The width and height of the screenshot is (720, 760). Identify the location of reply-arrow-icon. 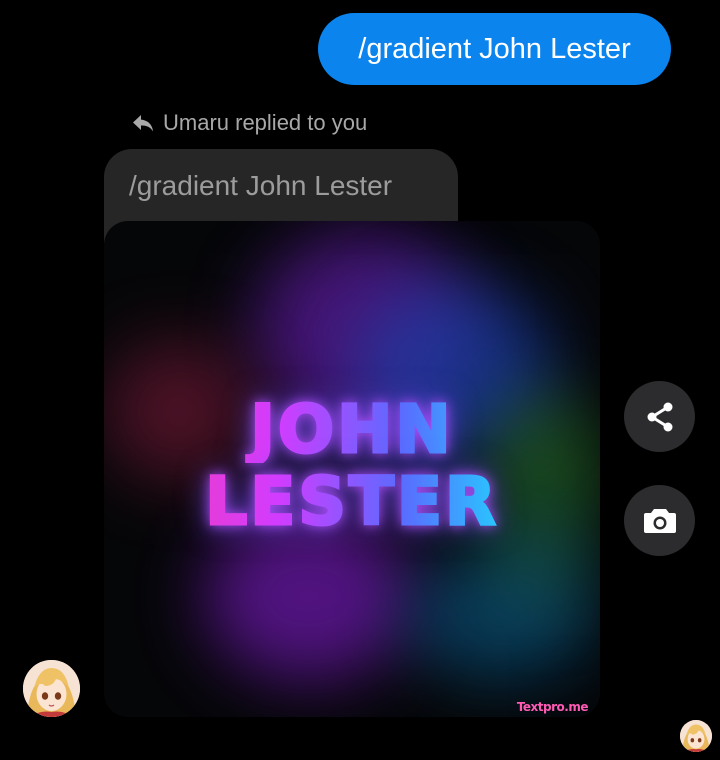
(143, 123).